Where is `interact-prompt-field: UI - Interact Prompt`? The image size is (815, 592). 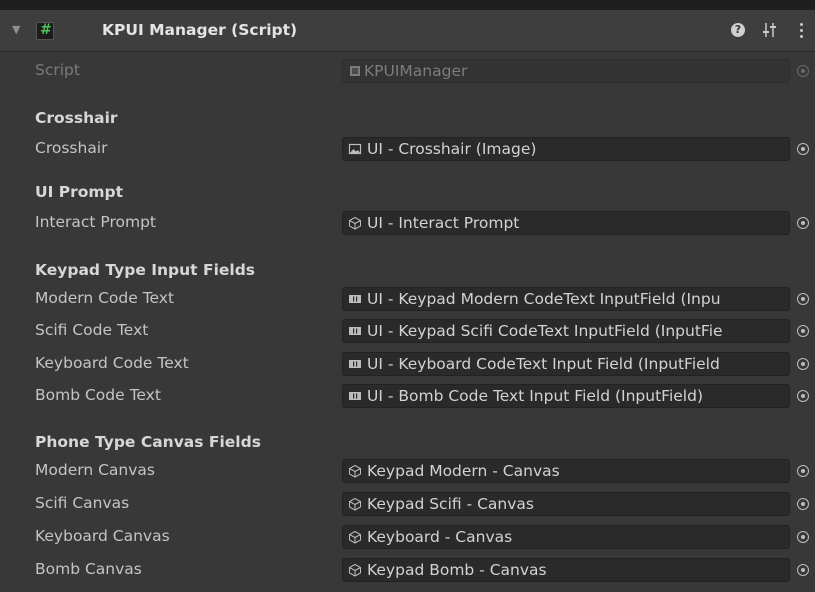
interact-prompt-field: UI - Interact Prompt is located at coordinates (566, 223).